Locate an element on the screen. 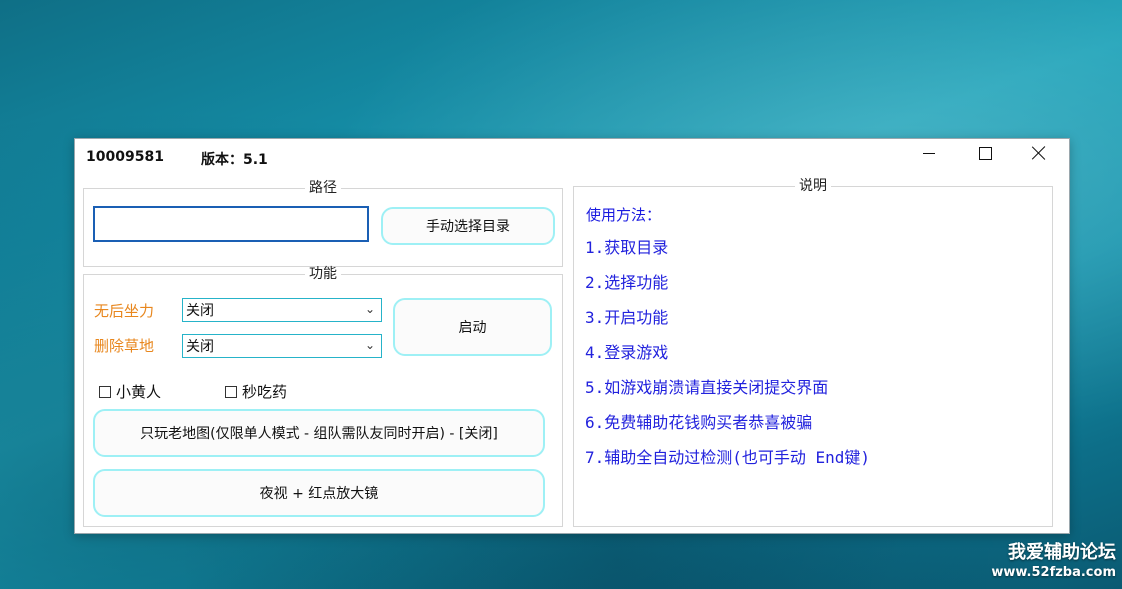 The width and height of the screenshot is (1122, 589). minimize-icon is located at coordinates (929, 153).